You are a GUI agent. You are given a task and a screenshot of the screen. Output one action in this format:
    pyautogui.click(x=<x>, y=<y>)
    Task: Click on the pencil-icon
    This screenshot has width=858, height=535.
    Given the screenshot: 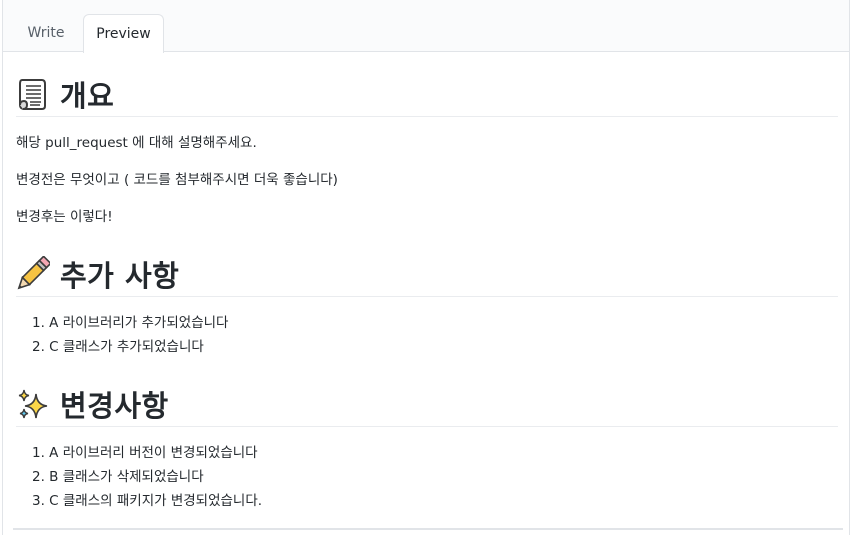 What is the action you would take?
    pyautogui.click(x=33, y=274)
    